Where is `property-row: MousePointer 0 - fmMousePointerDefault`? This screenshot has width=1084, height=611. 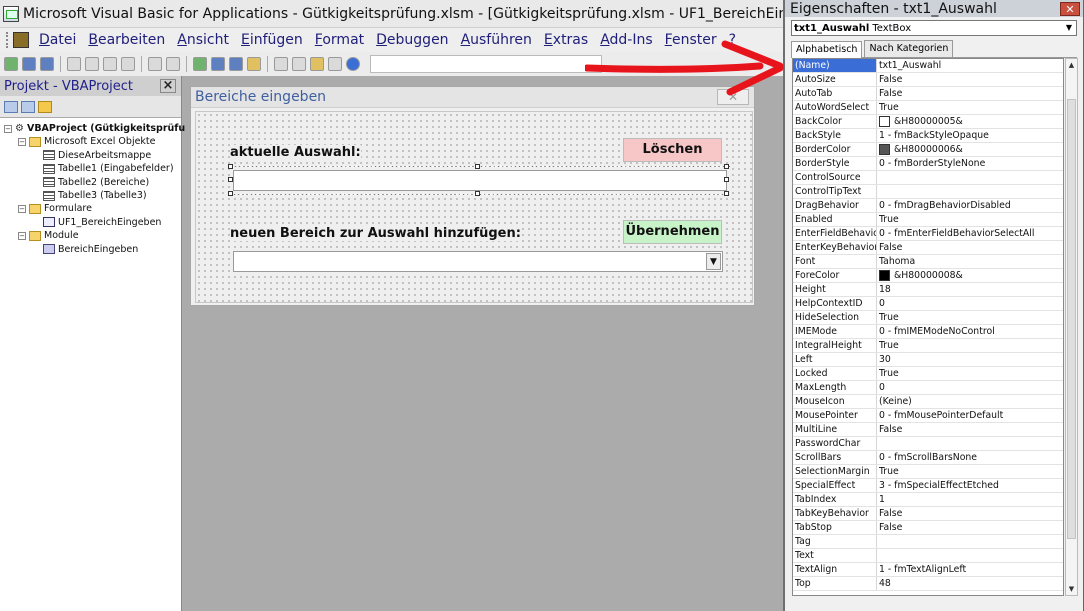 property-row: MousePointer 0 - fmMousePointerDefault is located at coordinates (928, 416).